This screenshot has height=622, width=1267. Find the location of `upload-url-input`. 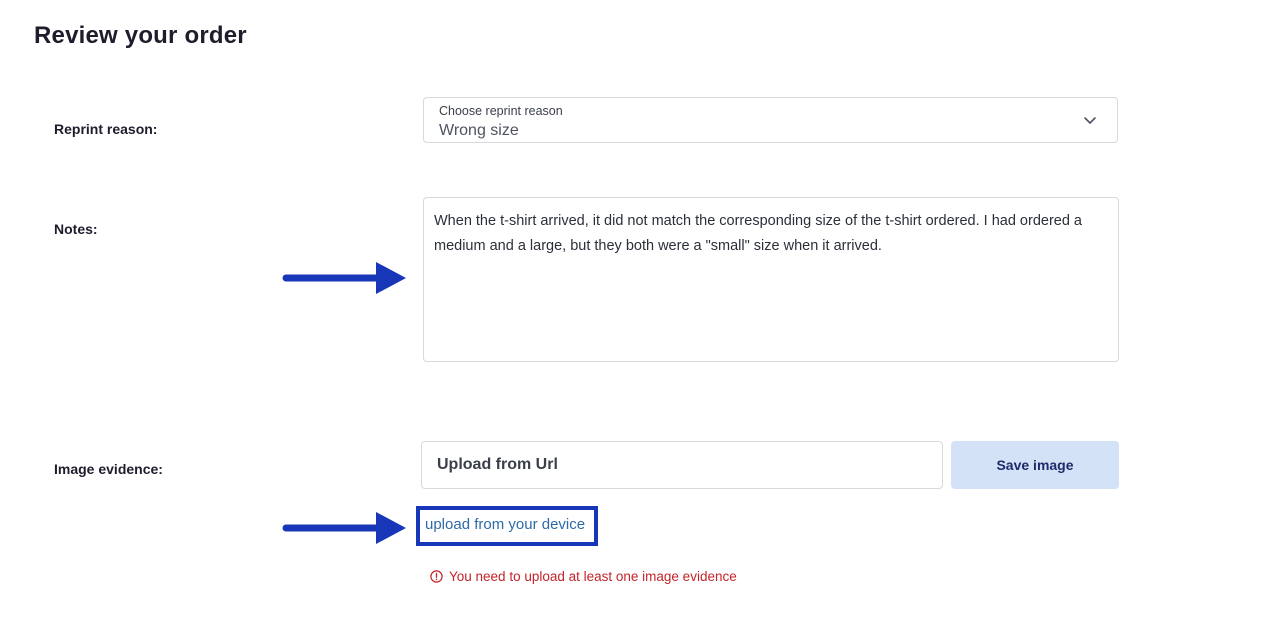

upload-url-input is located at coordinates (682, 465).